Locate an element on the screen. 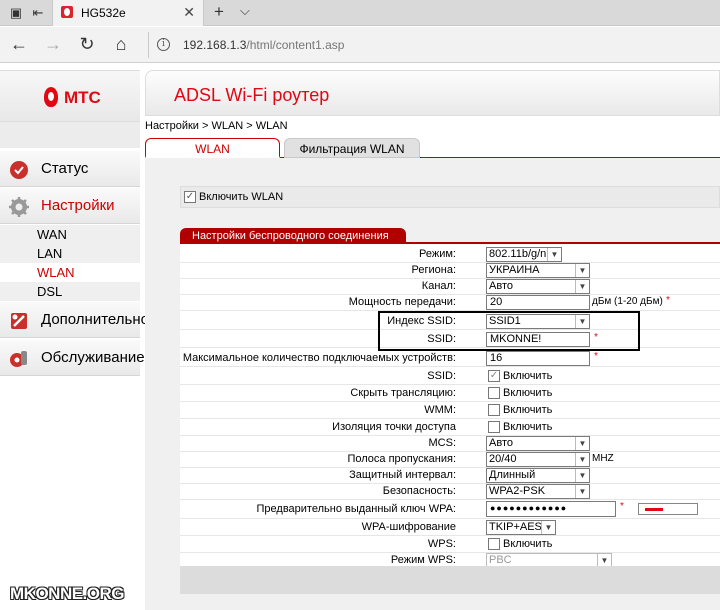 The height and width of the screenshot is (610, 720). tx-power-row: Мощность передачи: 20 дБм (1-20 дБм) * is located at coordinates (450, 302).